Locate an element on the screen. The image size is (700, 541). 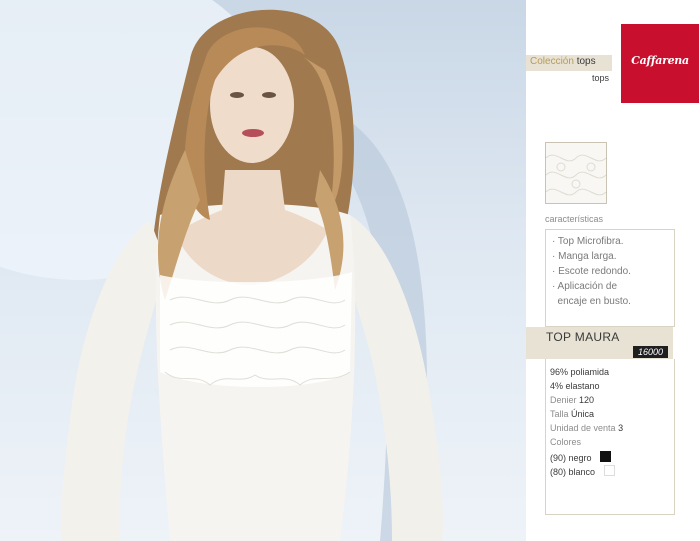
brand-logo: Caffarena is located at coordinates (660, 63).